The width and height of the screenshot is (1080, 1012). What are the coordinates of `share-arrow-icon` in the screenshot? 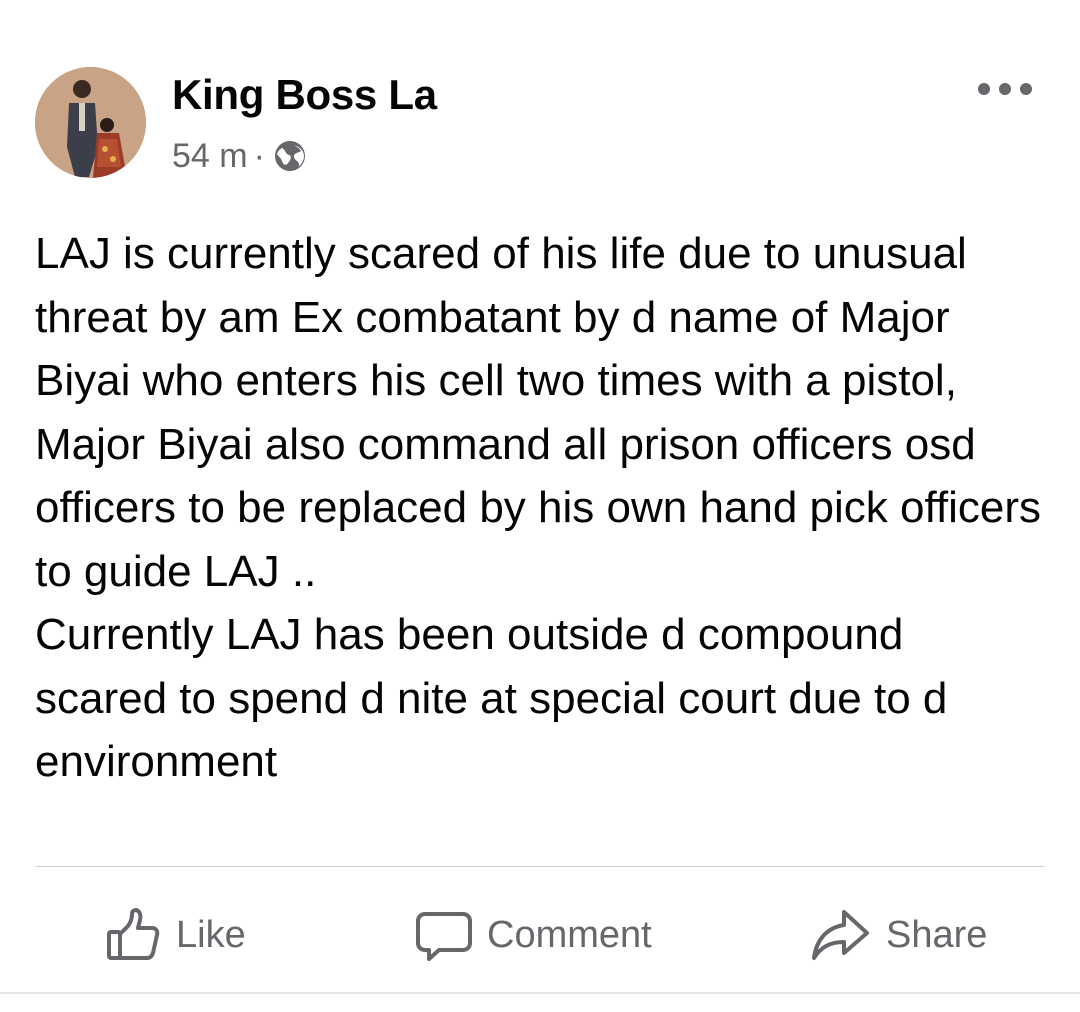 It's located at (840, 935).